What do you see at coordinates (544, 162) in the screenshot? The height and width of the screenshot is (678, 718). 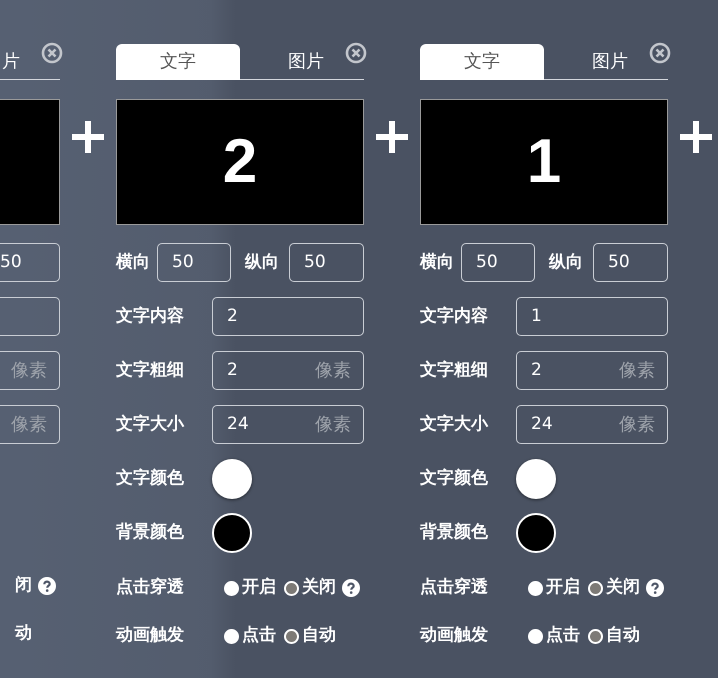 I see `preview-text: 1` at bounding box center [544, 162].